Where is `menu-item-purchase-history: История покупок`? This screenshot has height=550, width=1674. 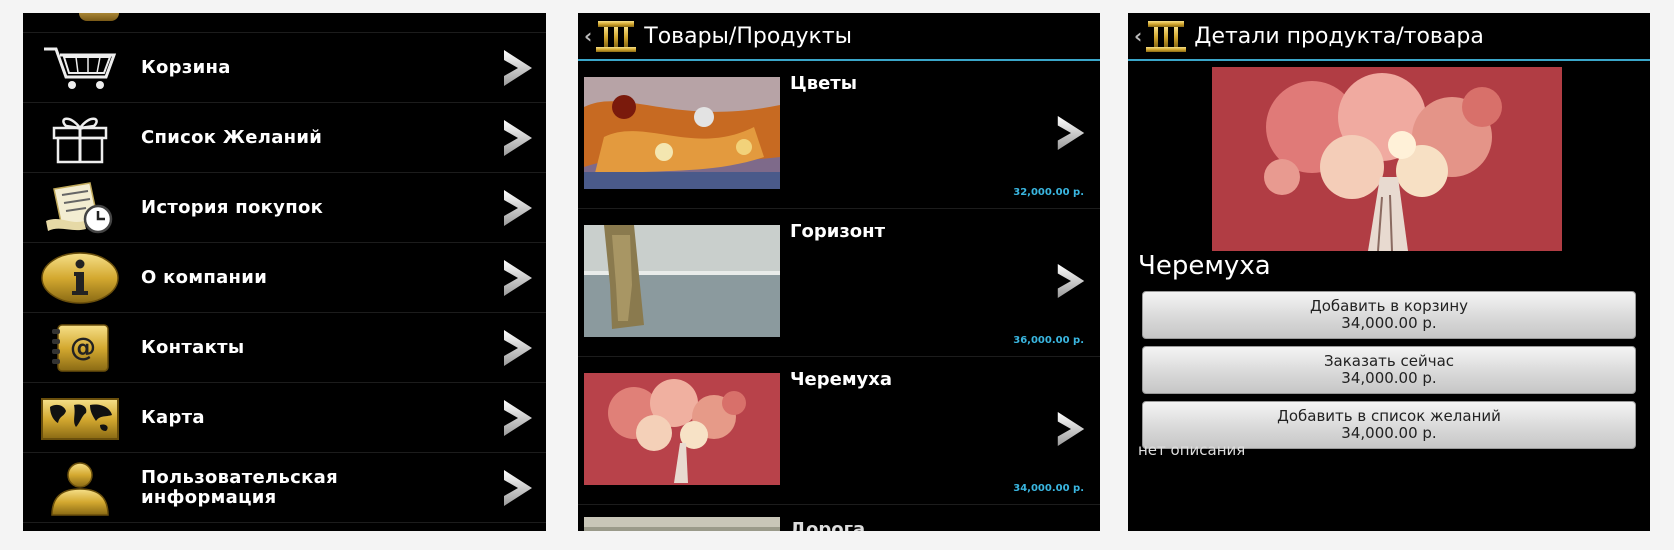
menu-item-purchase-history: История покупок is located at coordinates (284, 208).